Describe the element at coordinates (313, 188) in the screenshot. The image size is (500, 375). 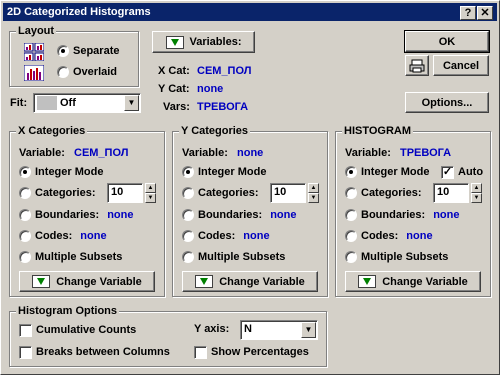
I see `y-spin-up: ▲` at that location.